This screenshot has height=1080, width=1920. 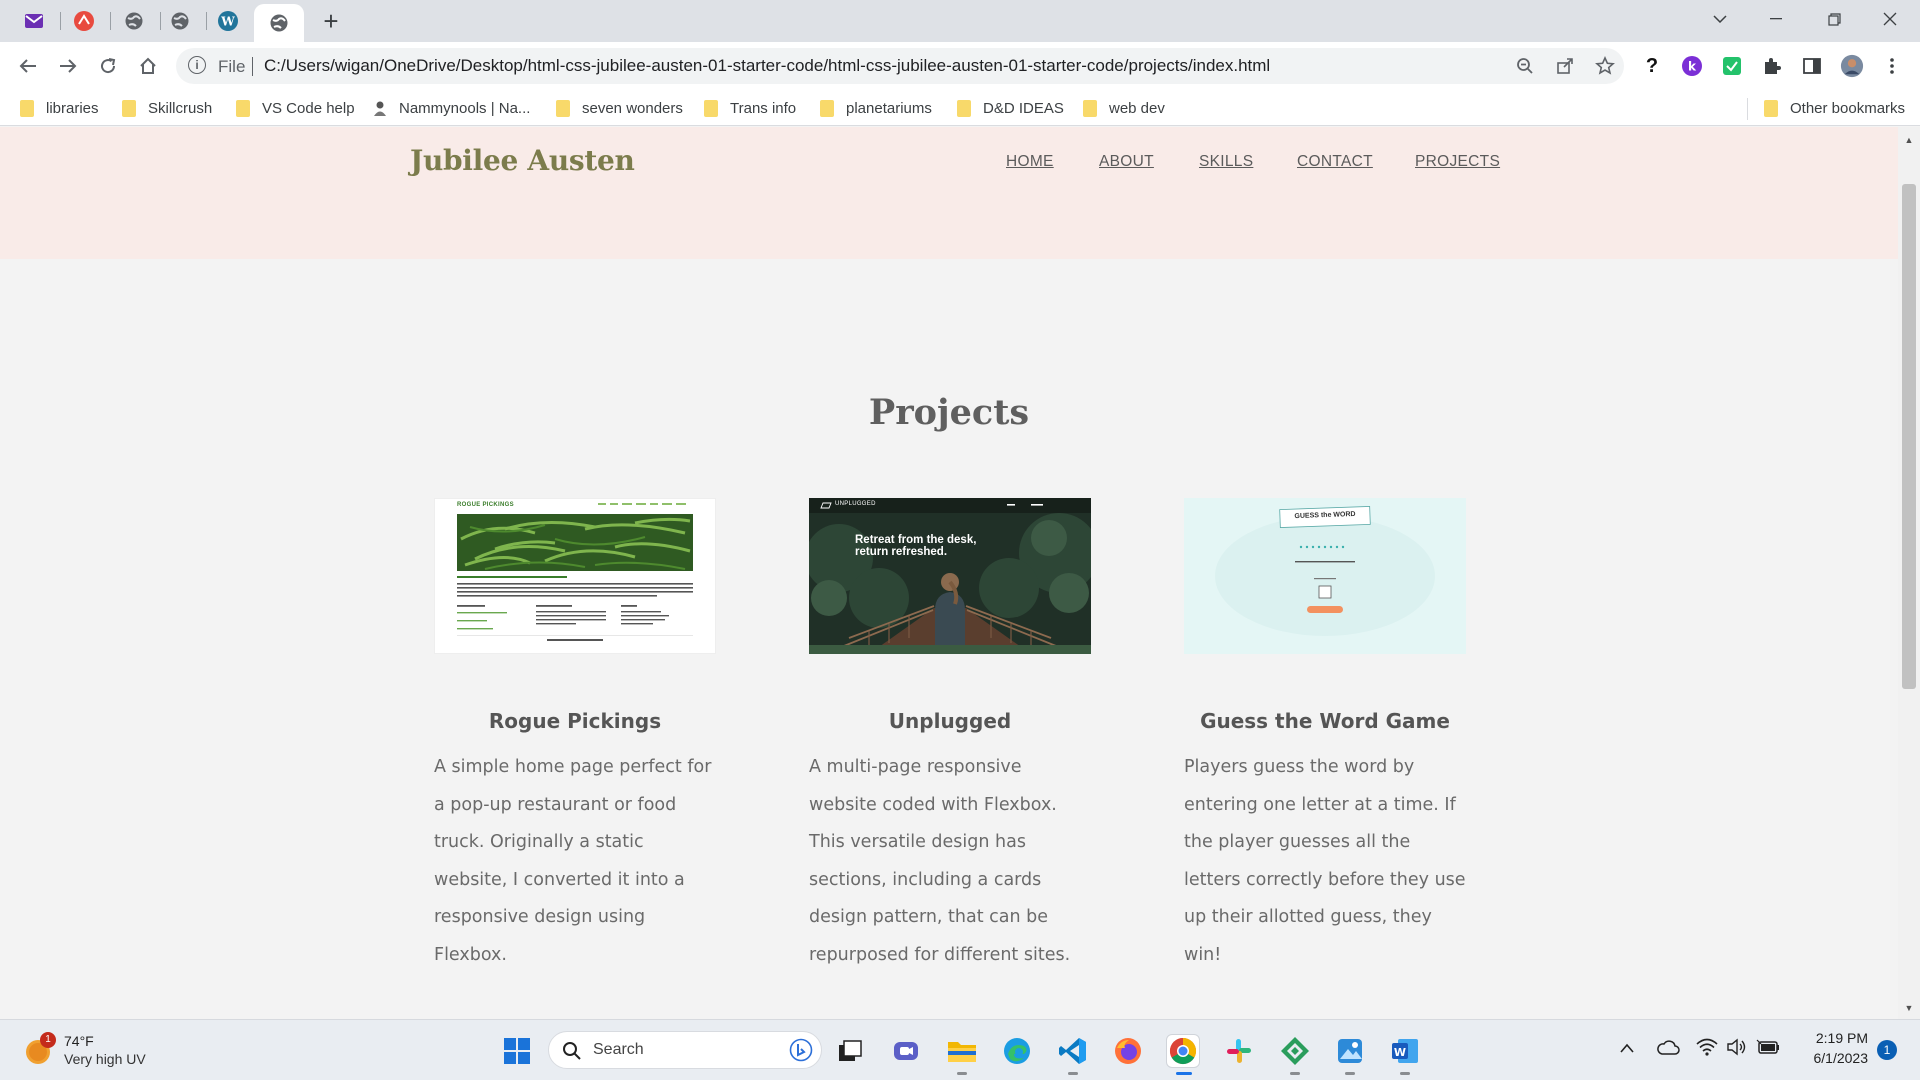 What do you see at coordinates (750, 108) in the screenshot?
I see `bookmark-trans-info: Trans info` at bounding box center [750, 108].